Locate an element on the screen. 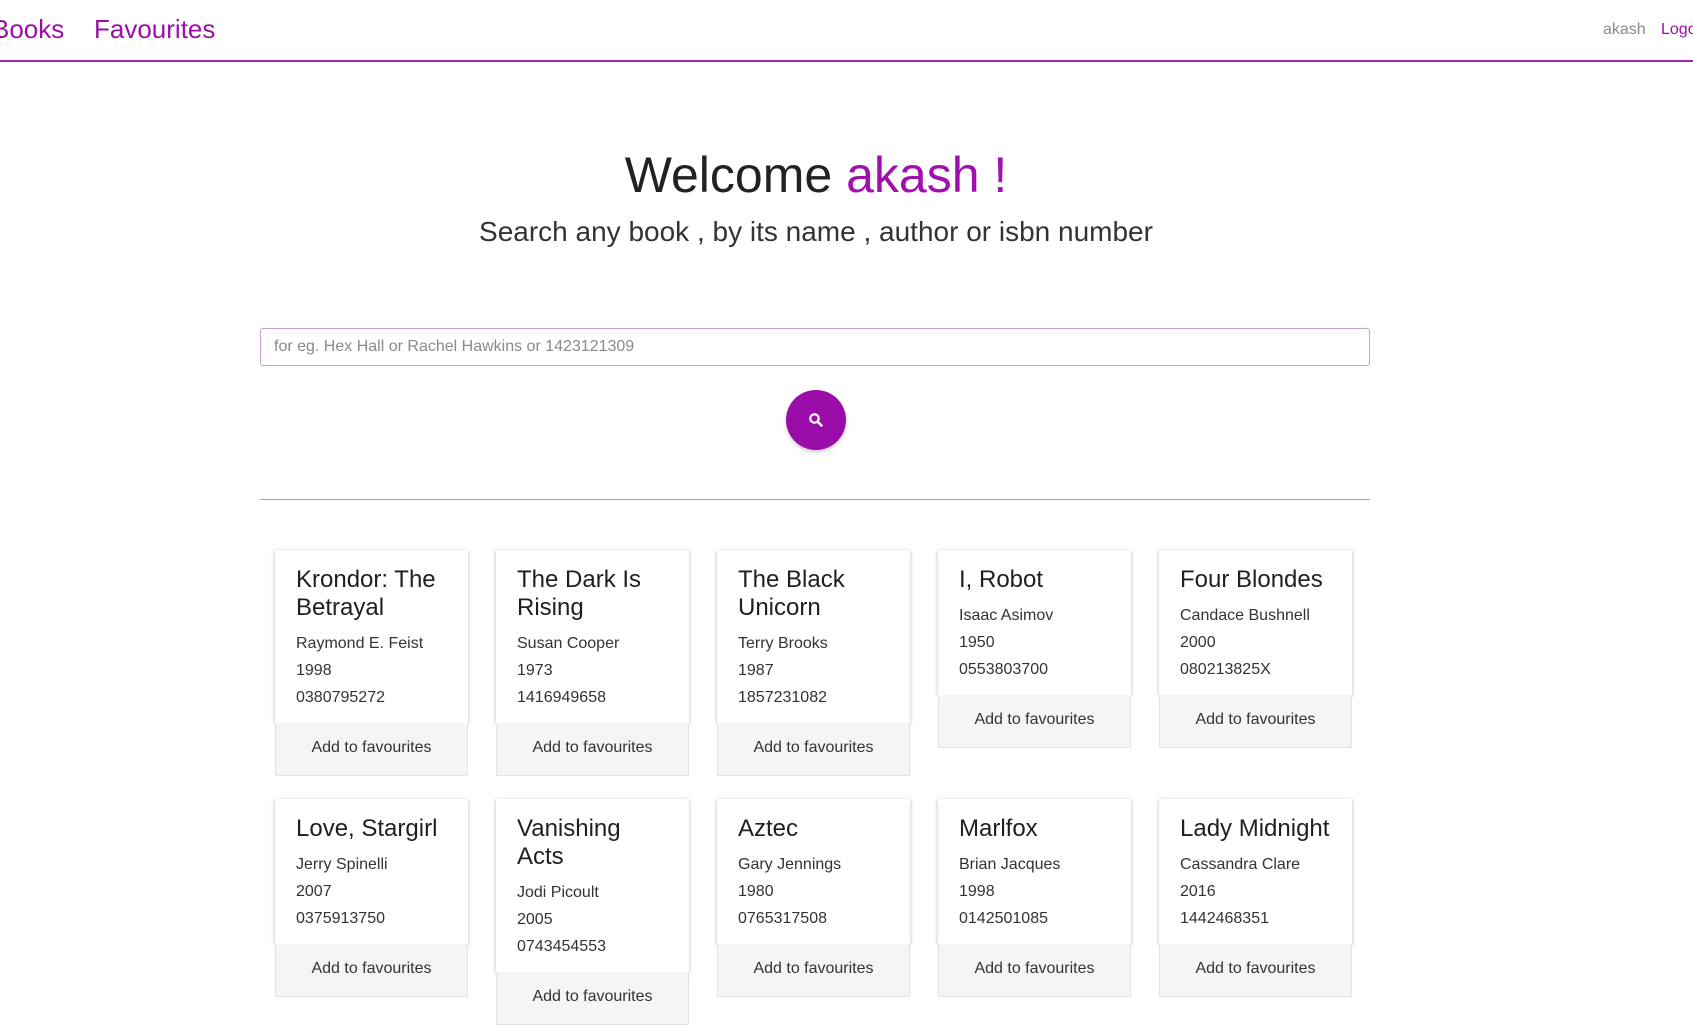 This screenshot has width=1693, height=1025. book-author: Susan Cooper is located at coordinates (568, 643).